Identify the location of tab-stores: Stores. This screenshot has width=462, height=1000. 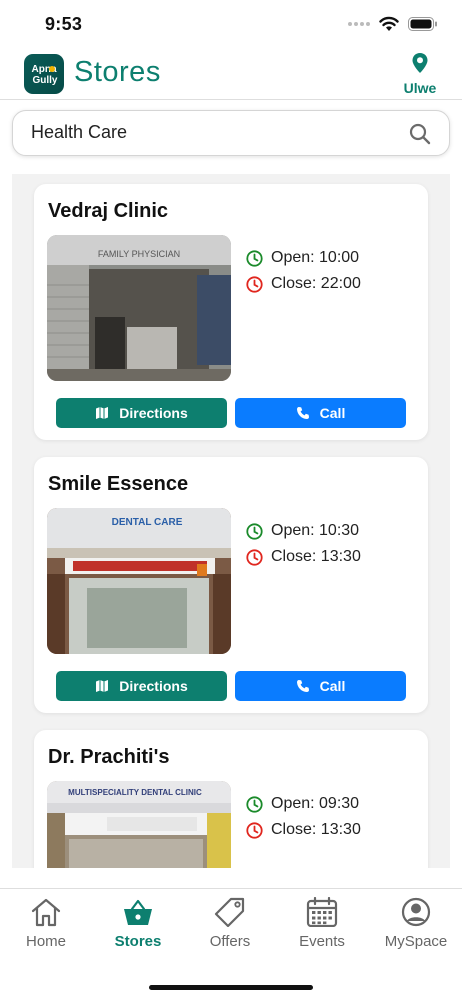
(138, 923).